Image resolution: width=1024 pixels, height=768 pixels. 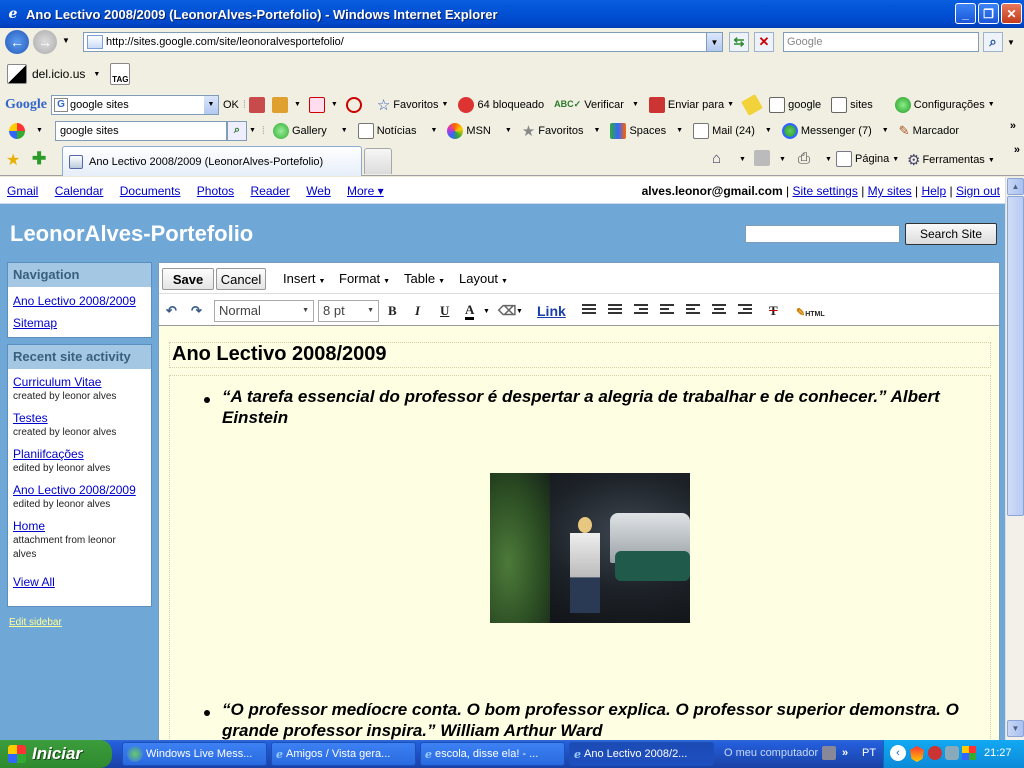 What do you see at coordinates (929, 131) in the screenshot?
I see `marcador-button: ✎ Marcador` at bounding box center [929, 131].